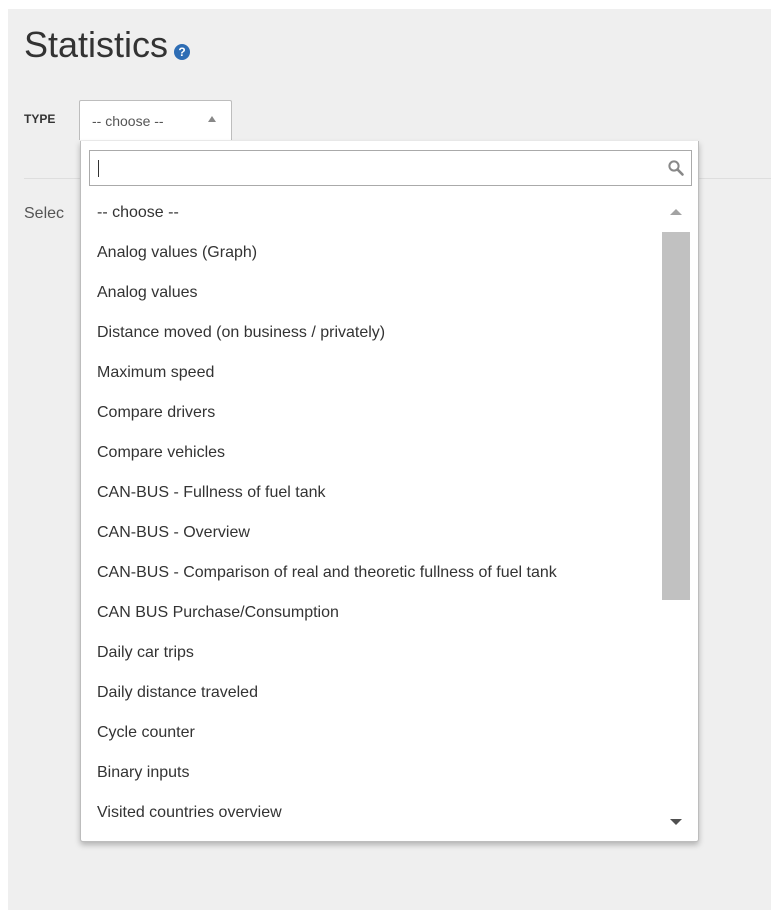  I want to click on dropdown-option: Maximum speed, so click(371, 373).